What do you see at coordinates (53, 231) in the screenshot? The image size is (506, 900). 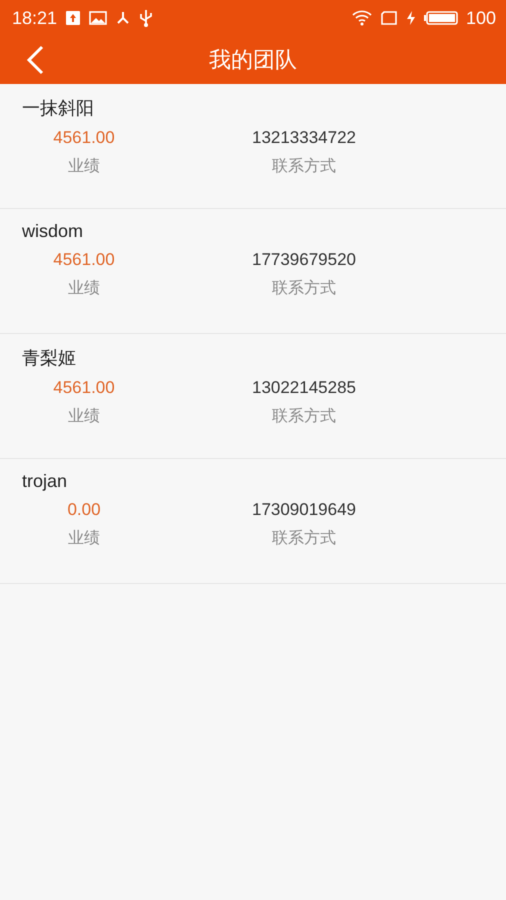 I see `member-name: wisdom` at bounding box center [53, 231].